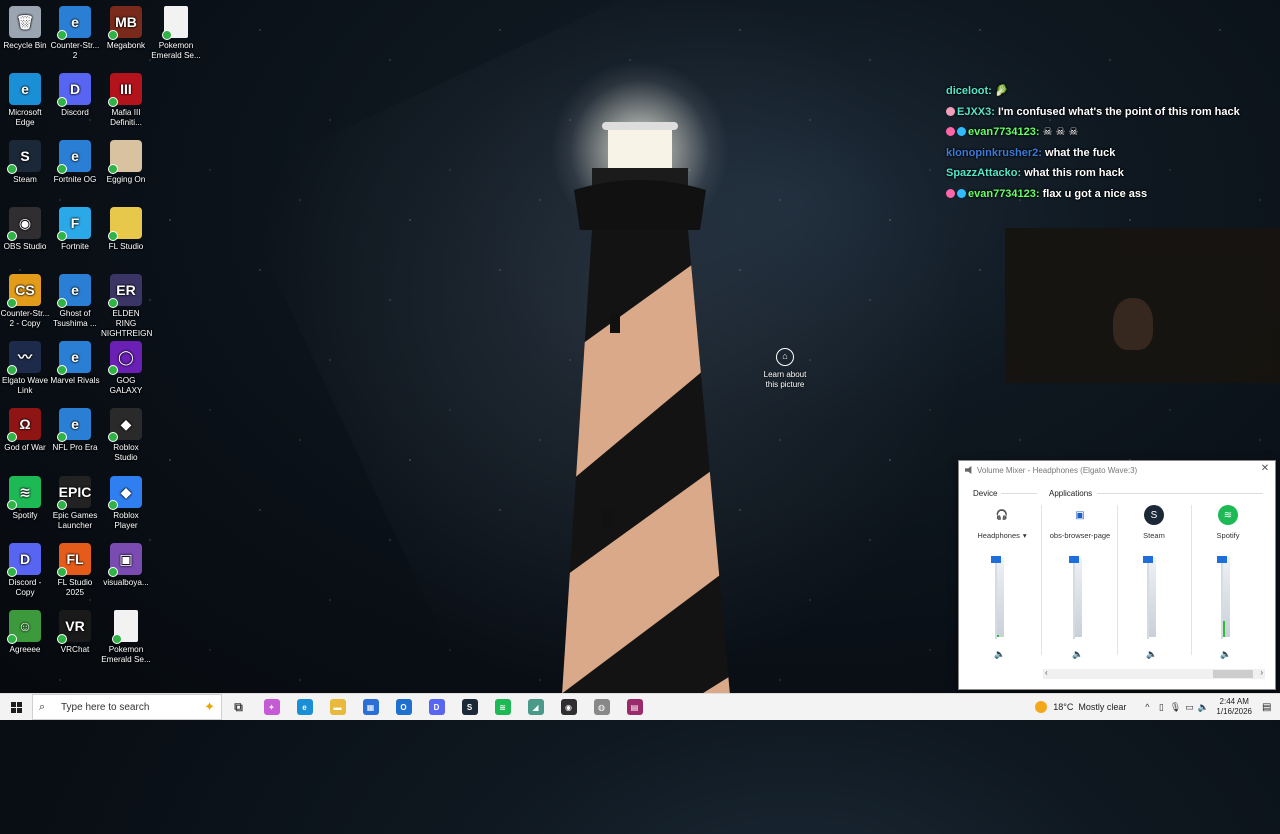 The image size is (1280, 834). I want to click on taskbar-clock: 2:44 AM 1/16/2026, so click(1234, 707).